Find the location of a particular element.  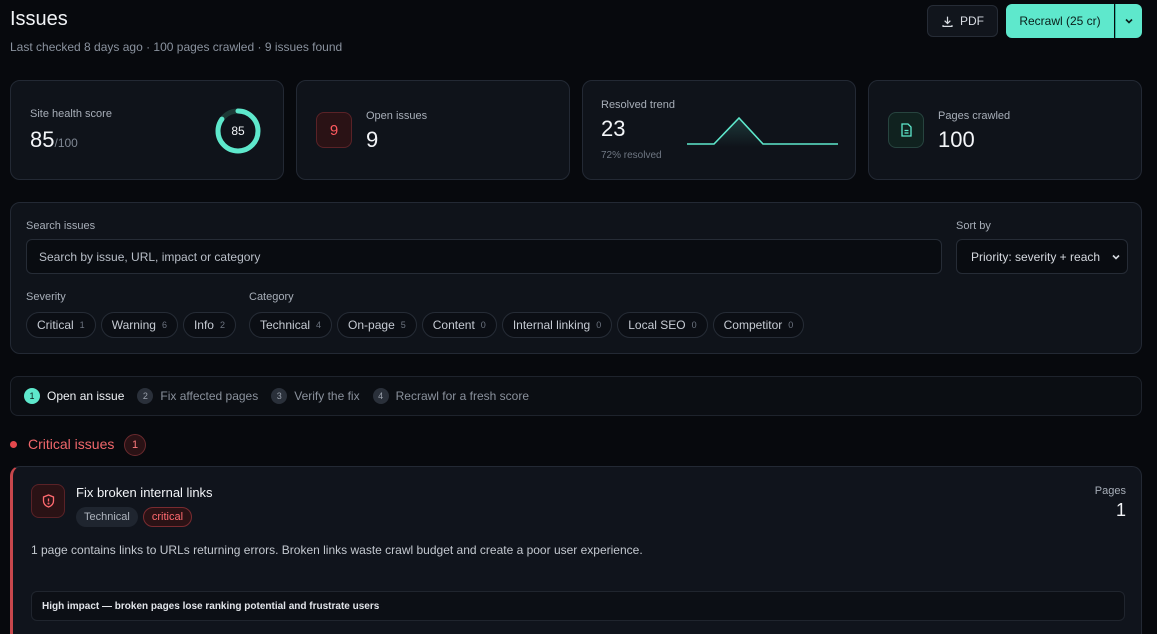

issue-pages-label: Pages is located at coordinates (1110, 491).